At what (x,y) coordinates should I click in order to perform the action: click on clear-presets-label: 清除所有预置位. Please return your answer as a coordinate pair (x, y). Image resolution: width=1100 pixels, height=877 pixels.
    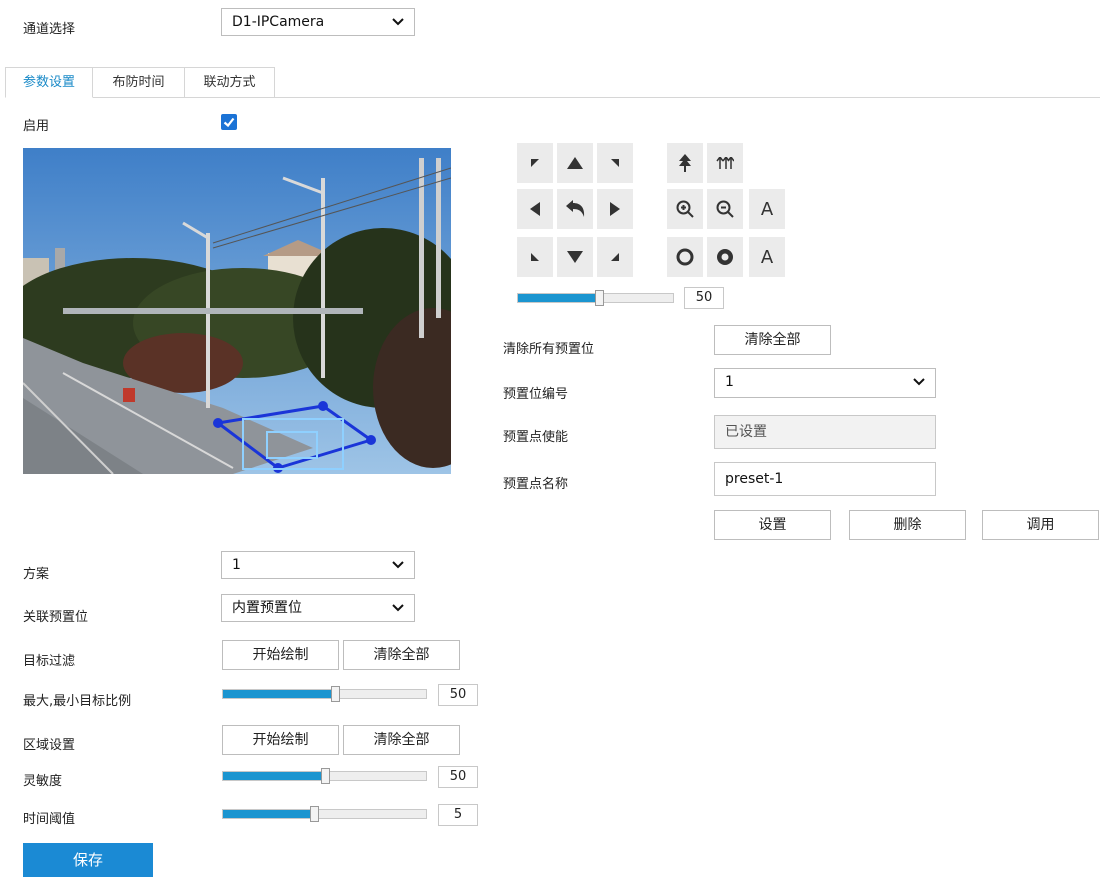
    Looking at the image, I should click on (549, 349).